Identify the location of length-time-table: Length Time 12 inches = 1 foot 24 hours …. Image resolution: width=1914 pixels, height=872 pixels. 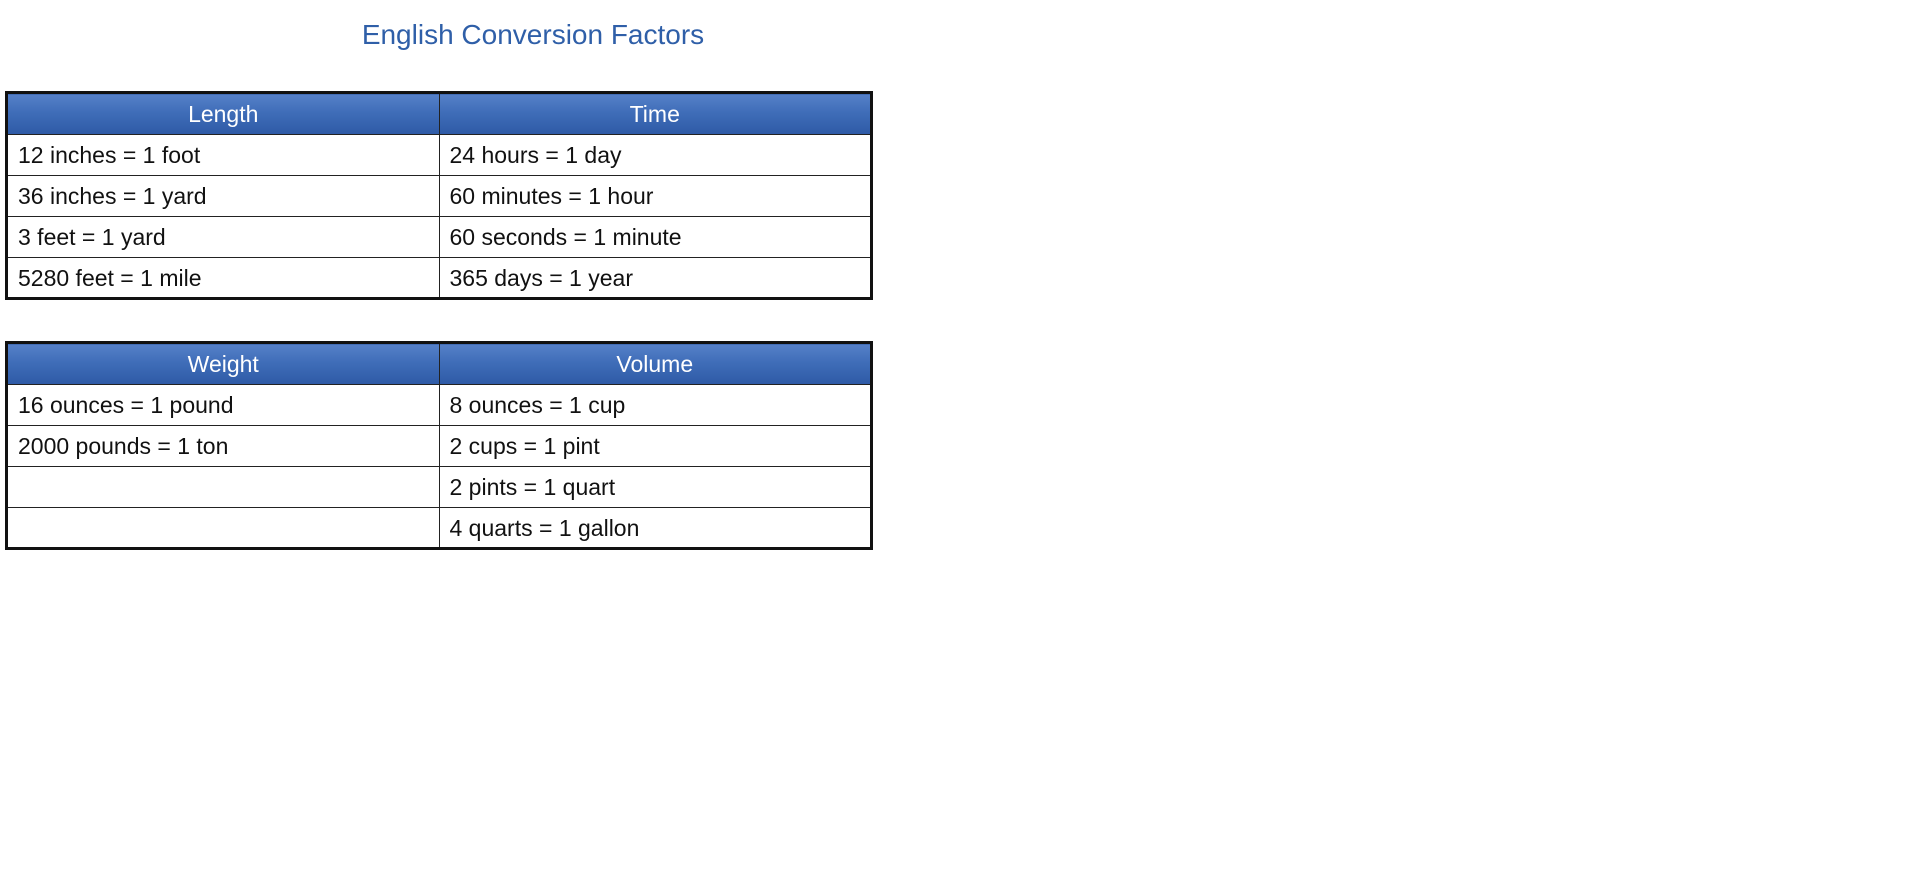
(439, 195).